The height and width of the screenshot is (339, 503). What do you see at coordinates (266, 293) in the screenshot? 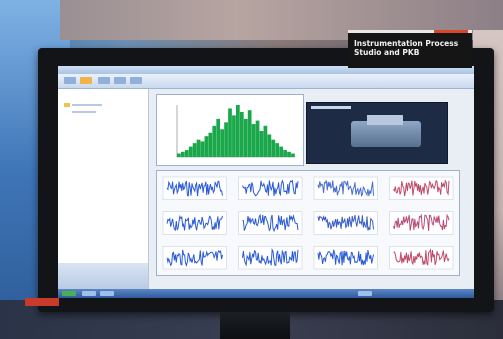
I see `taskbar` at bounding box center [266, 293].